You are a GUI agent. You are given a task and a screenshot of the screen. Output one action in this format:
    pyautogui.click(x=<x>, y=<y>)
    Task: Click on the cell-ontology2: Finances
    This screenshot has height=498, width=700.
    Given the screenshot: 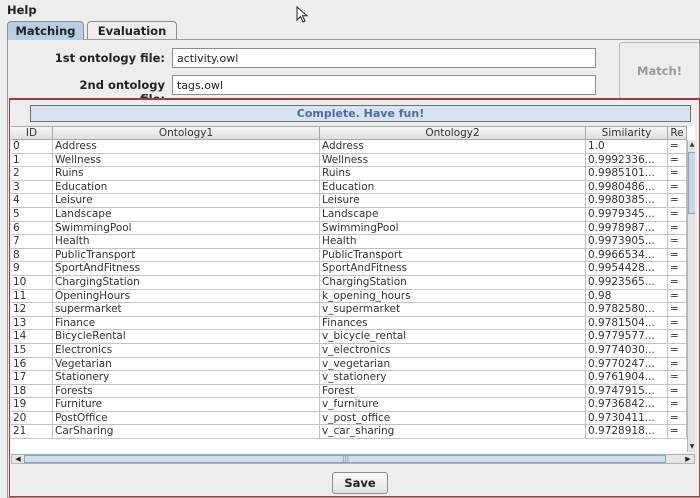 What is the action you would take?
    pyautogui.click(x=453, y=323)
    